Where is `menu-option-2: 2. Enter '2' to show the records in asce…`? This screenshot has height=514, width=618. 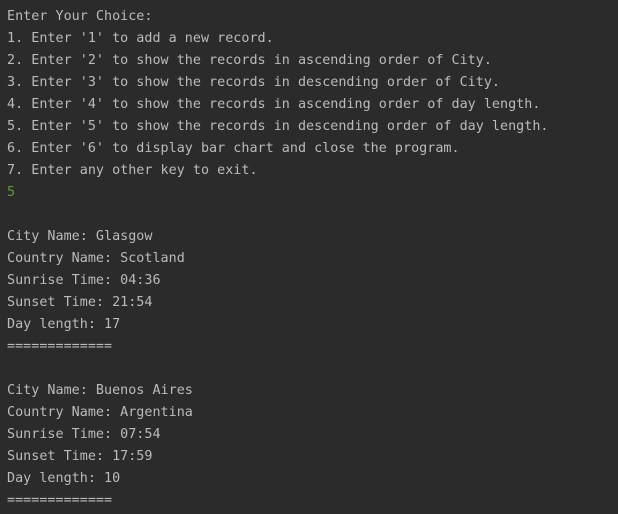 menu-option-2: 2. Enter '2' to show the records in asce… is located at coordinates (249, 60).